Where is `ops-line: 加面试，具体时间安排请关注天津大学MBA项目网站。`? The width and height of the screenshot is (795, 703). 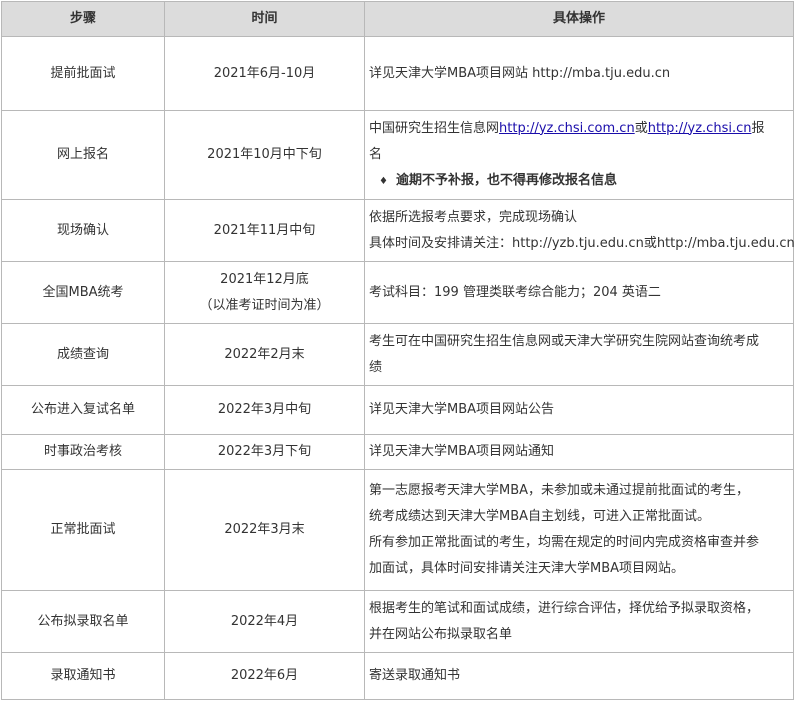 ops-line: 加面试，具体时间安排请关注天津大学MBA项目网站。 is located at coordinates (527, 568).